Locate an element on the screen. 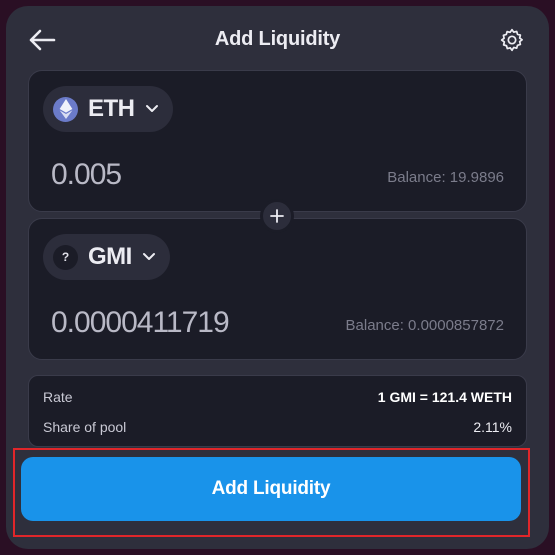  page-title: Add Liquidity is located at coordinates (277, 39).